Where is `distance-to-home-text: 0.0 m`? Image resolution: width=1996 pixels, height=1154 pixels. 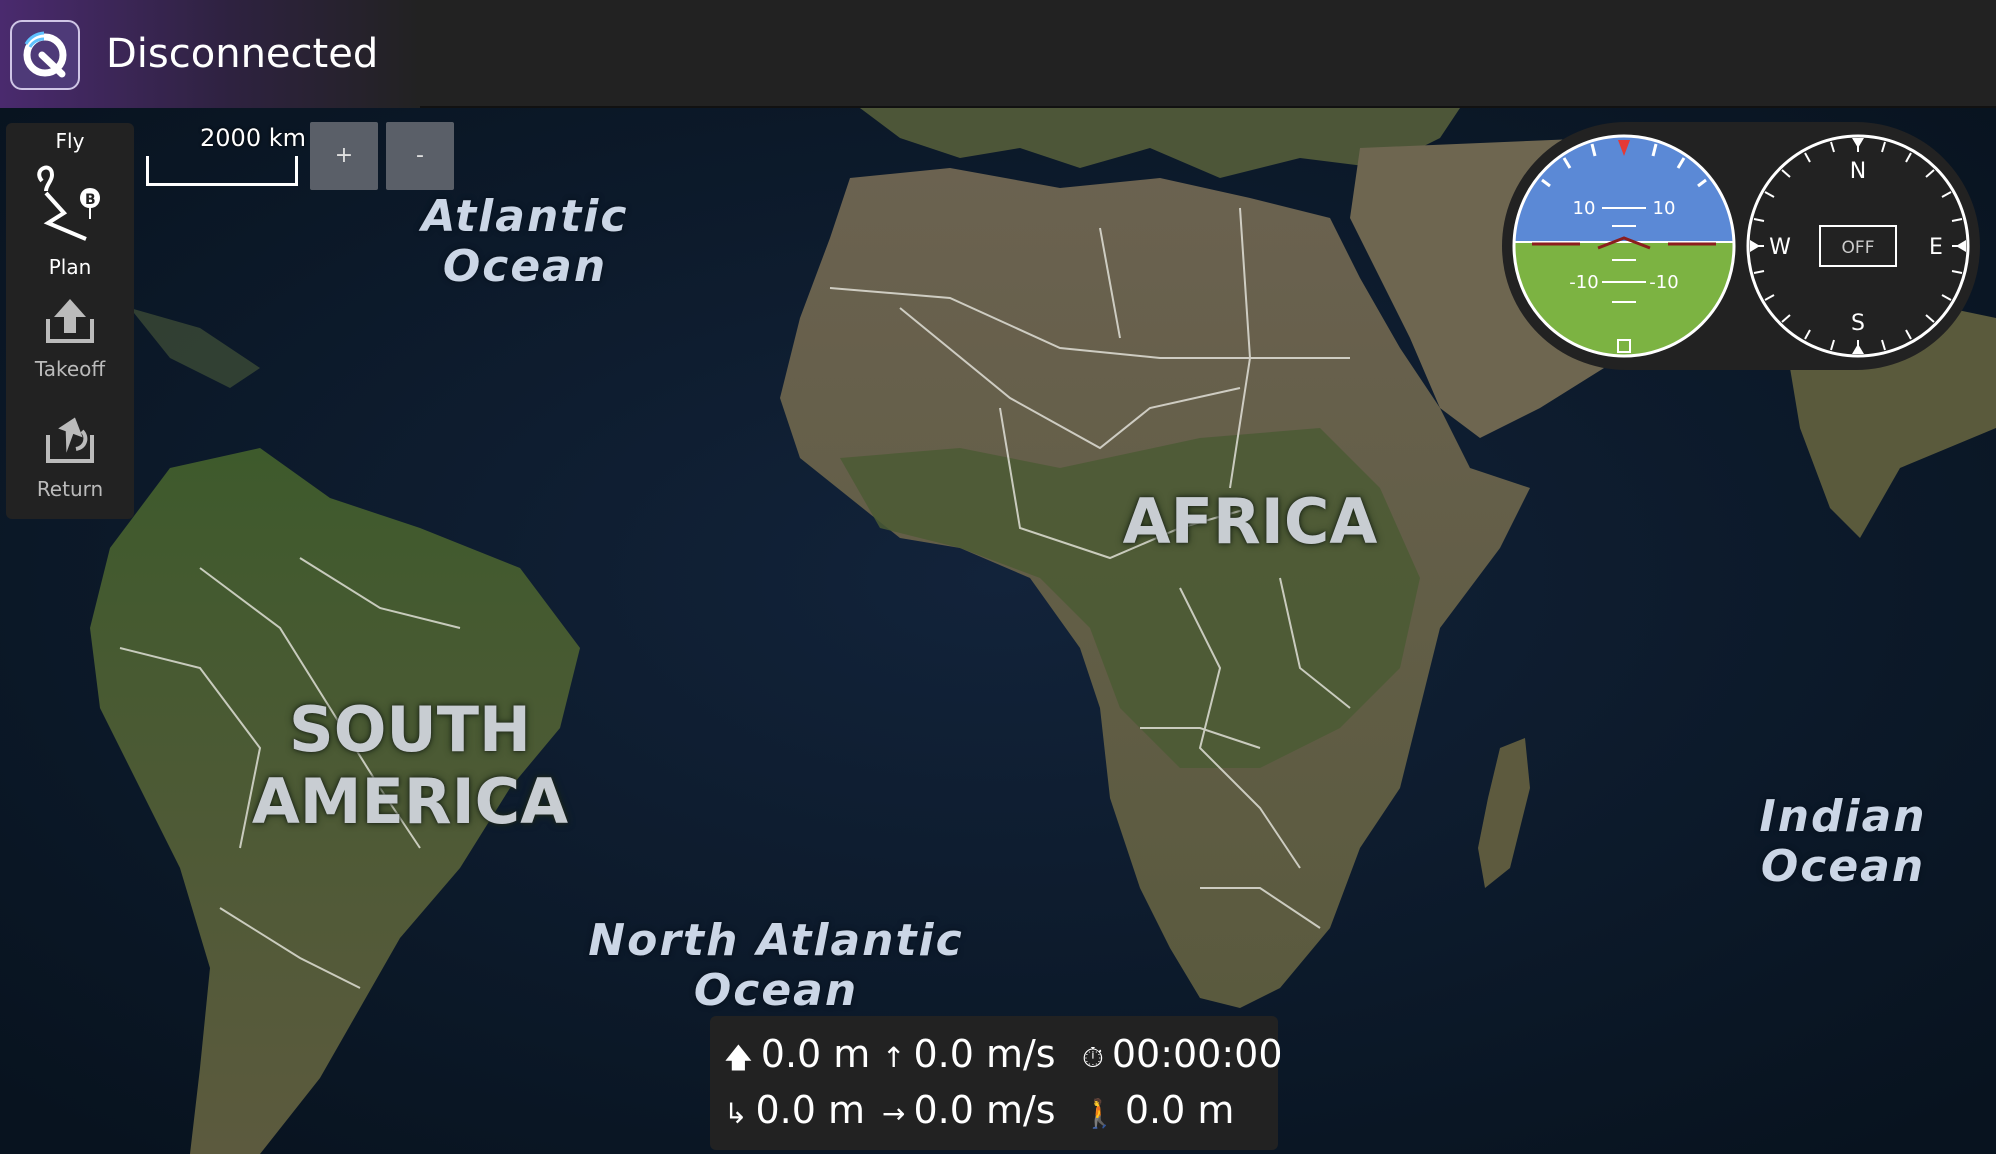 distance-to-home-text: 0.0 m is located at coordinates (810, 1110).